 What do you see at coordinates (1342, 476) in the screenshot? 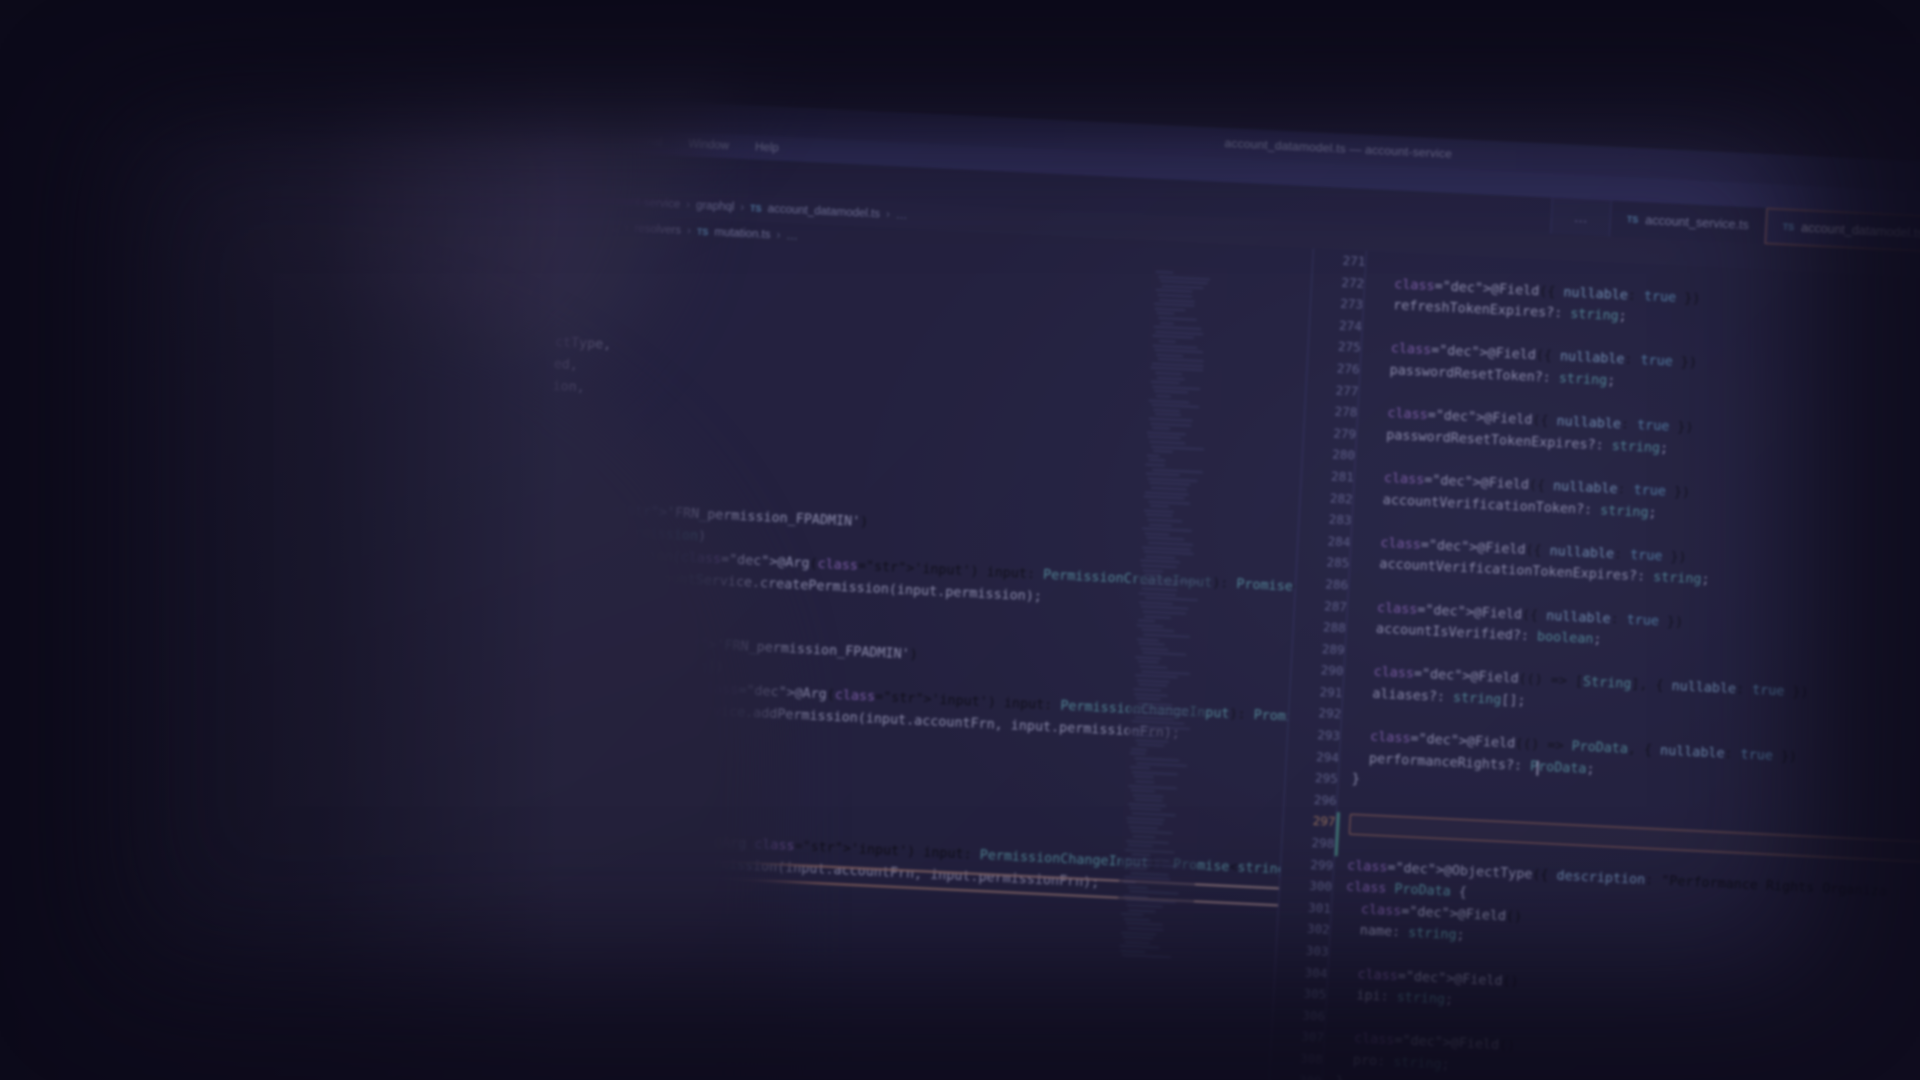
I see `line-number: 281` at bounding box center [1342, 476].